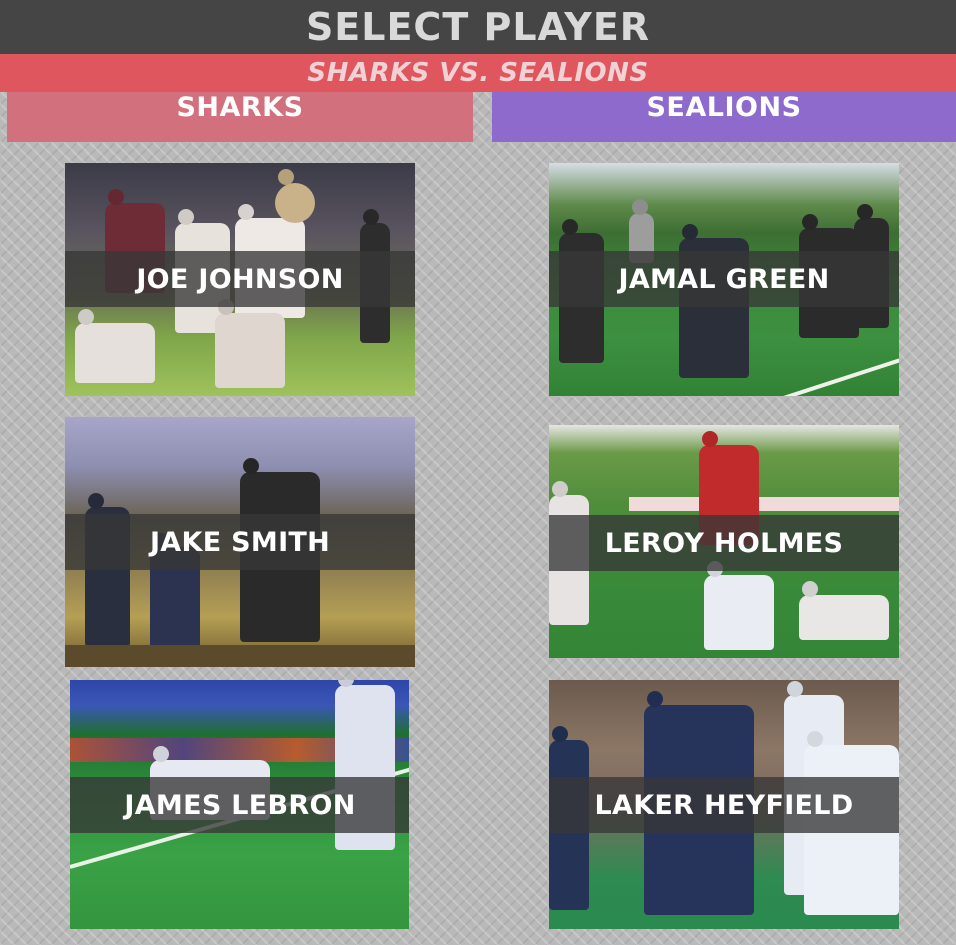  I want to click on field-surface, so click(240, 656).